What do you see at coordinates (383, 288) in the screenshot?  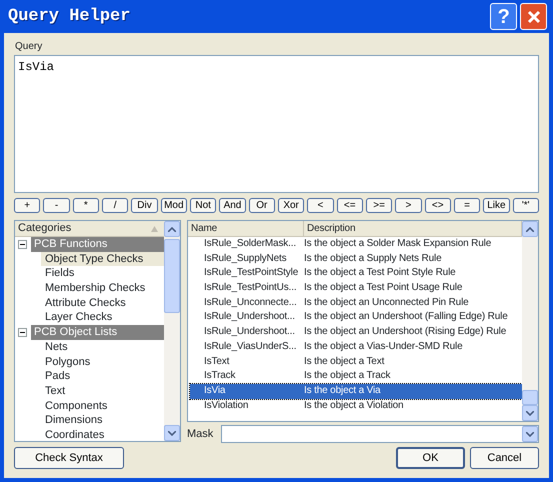 I see `table-cell-text: Is the object a Test Point Usage Rule` at bounding box center [383, 288].